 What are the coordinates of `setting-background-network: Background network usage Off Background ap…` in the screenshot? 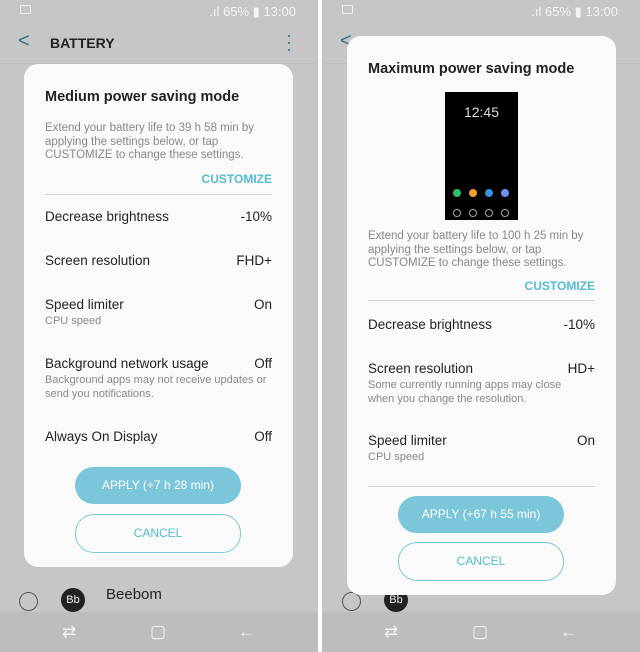 It's located at (158, 378).